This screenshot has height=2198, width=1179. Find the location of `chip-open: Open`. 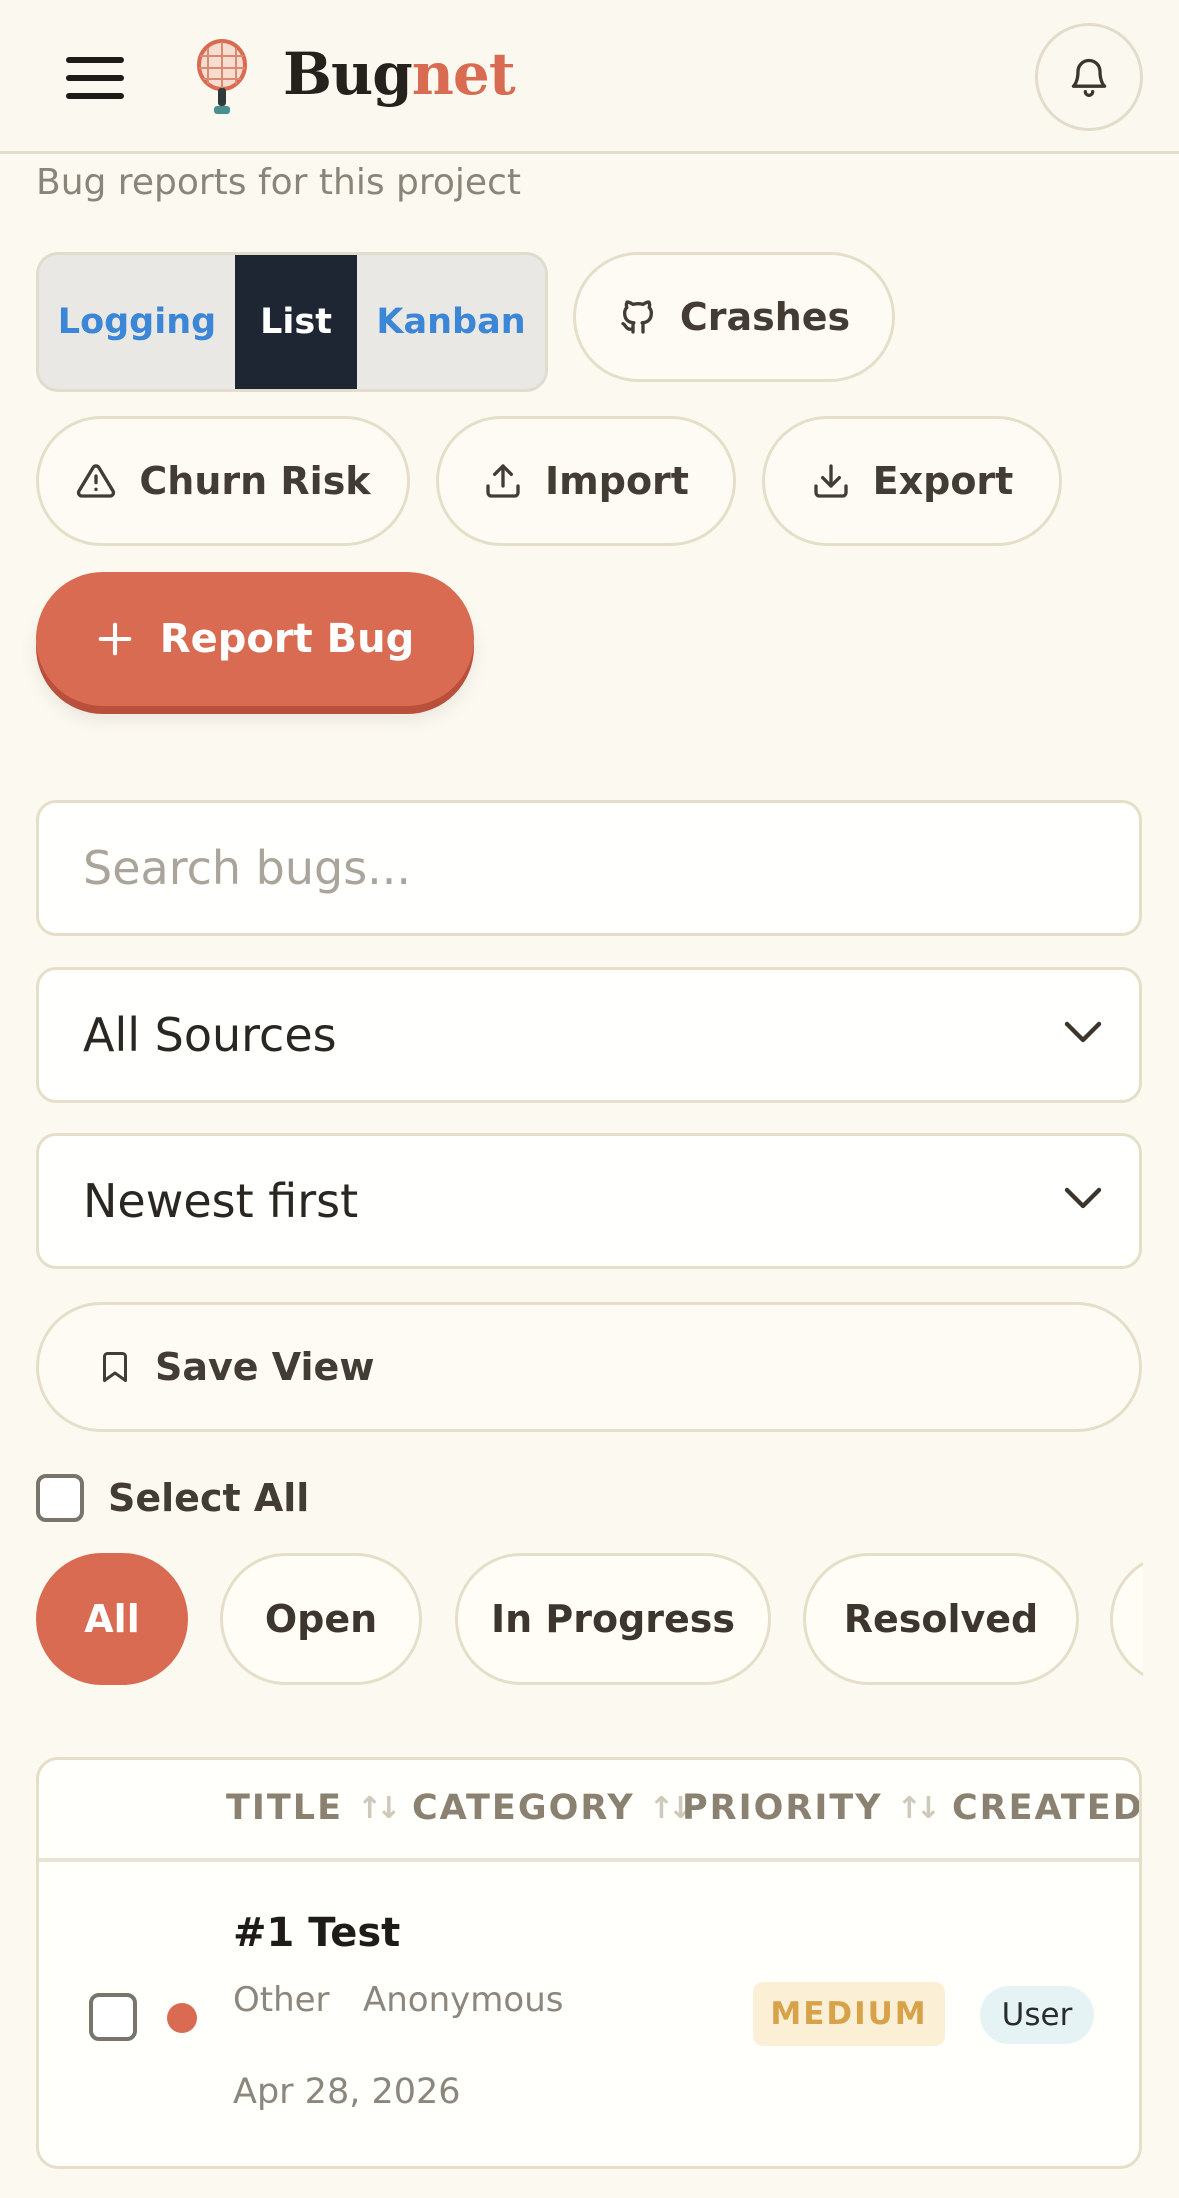

chip-open: Open is located at coordinates (321, 1619).